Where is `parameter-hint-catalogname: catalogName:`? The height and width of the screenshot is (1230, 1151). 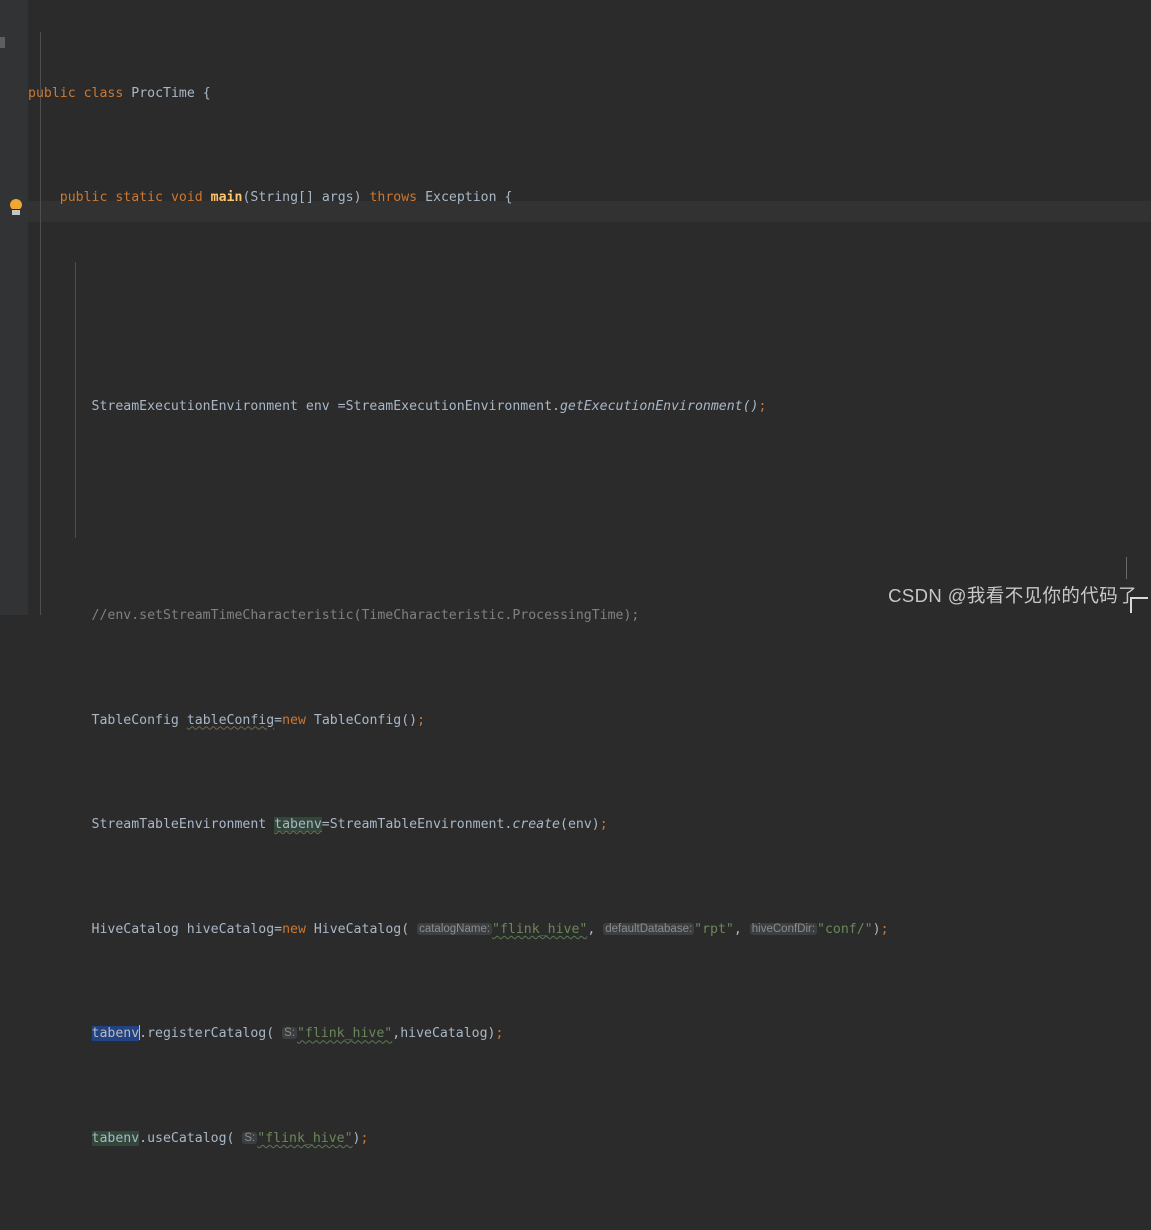
parameter-hint-catalogname: catalogName: is located at coordinates (455, 928).